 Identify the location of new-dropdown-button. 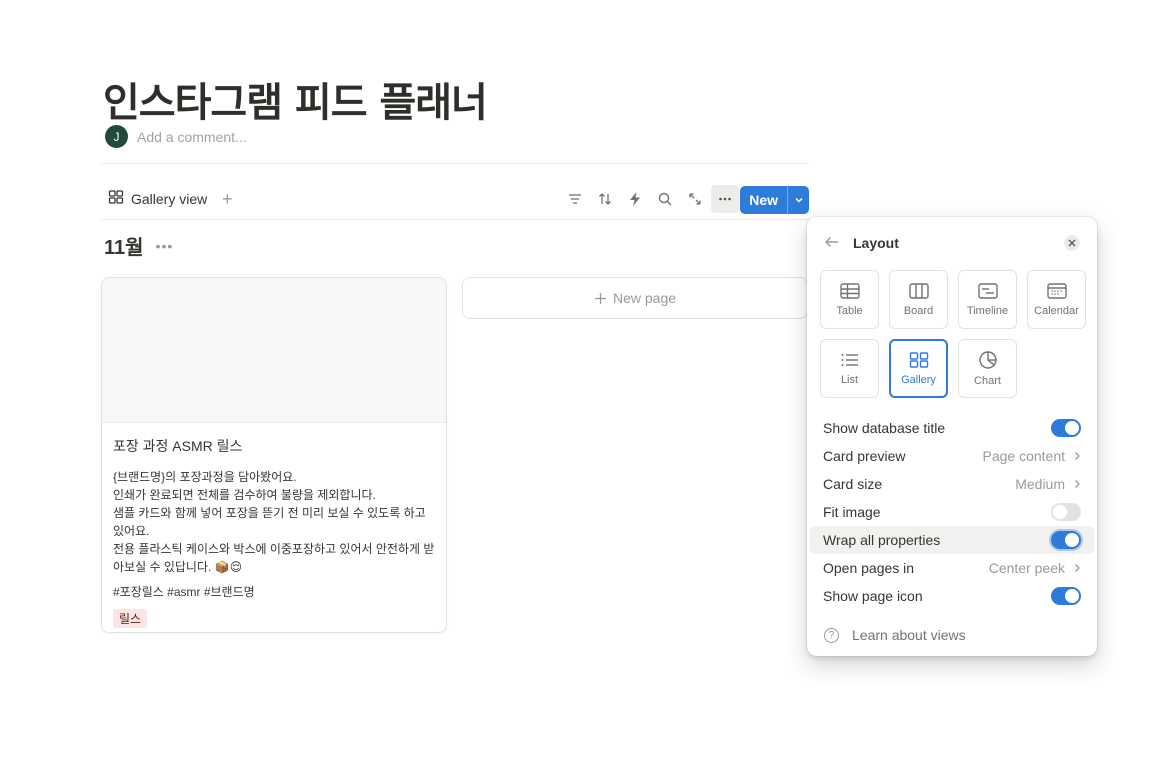
(798, 200).